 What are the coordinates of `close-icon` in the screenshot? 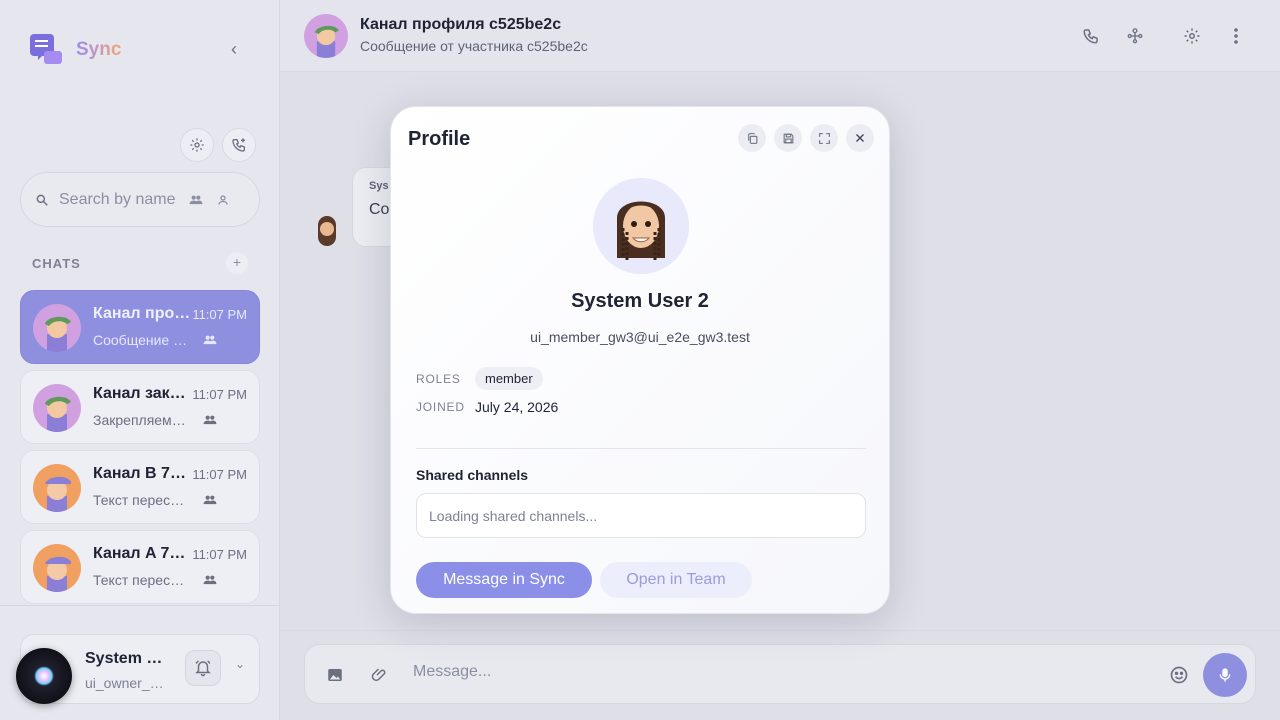 It's located at (860, 138).